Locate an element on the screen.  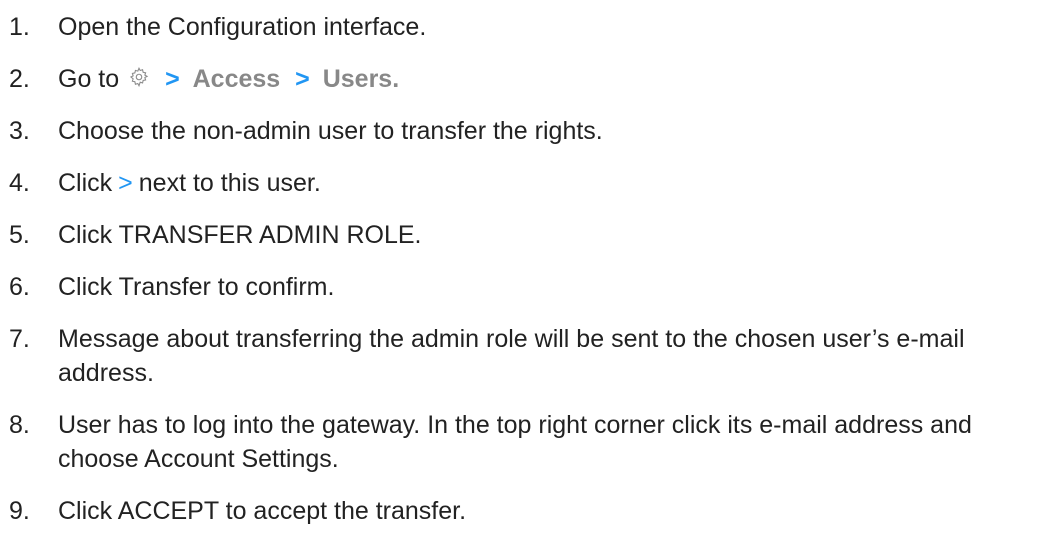
breadcrumb-item-users: Users. is located at coordinates (361, 79).